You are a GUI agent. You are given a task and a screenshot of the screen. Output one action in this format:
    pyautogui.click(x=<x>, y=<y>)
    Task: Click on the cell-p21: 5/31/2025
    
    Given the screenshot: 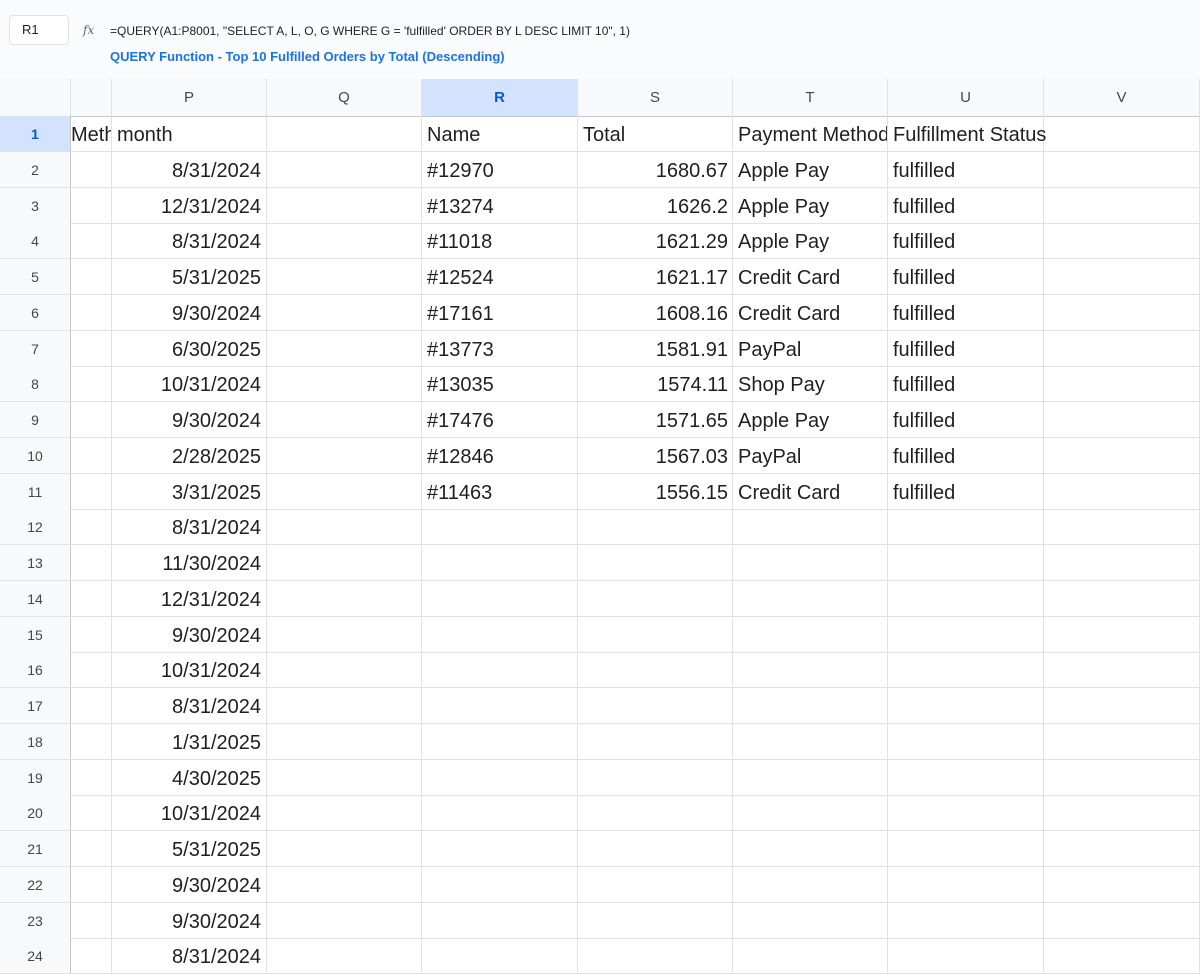 What is the action you would take?
    pyautogui.click(x=189, y=849)
    